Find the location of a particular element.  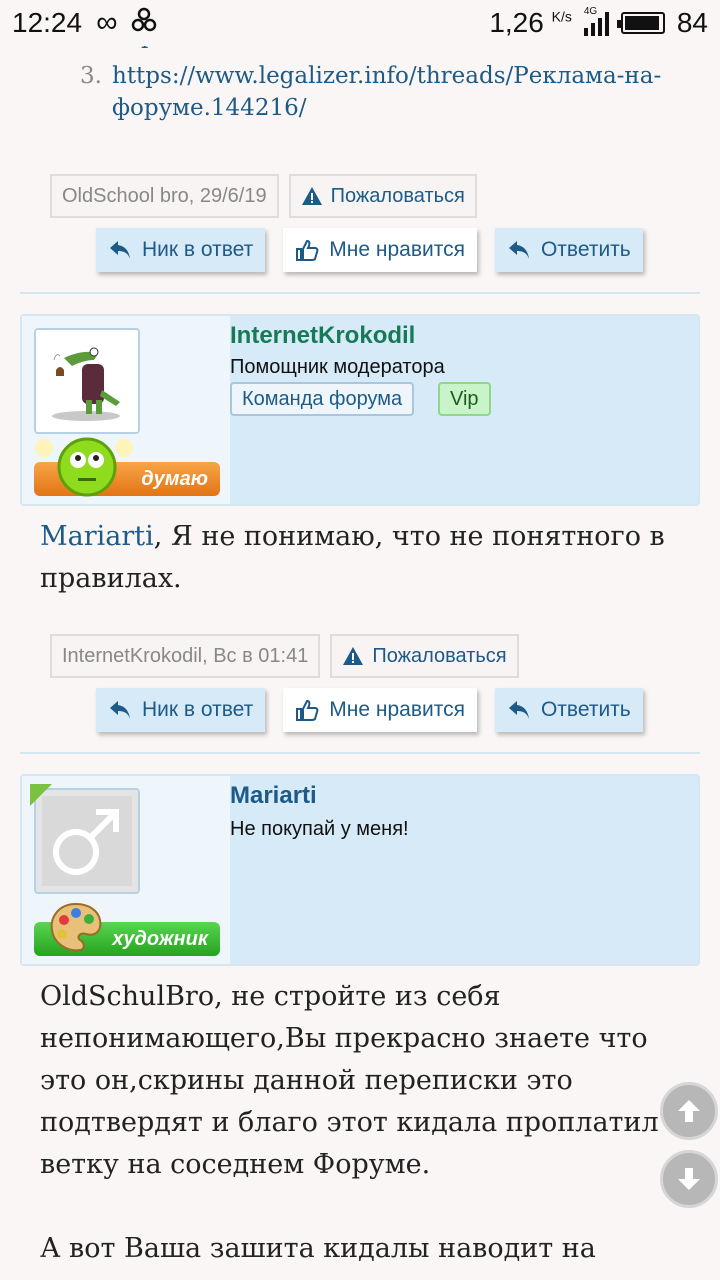

clock: 12:24 is located at coordinates (47, 22).